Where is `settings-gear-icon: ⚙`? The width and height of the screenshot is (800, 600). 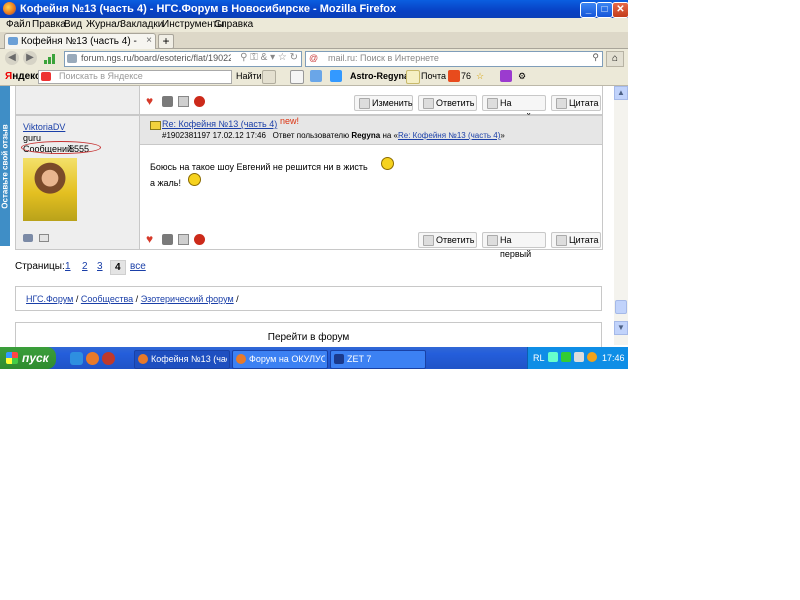 settings-gear-icon: ⚙ is located at coordinates (522, 76).